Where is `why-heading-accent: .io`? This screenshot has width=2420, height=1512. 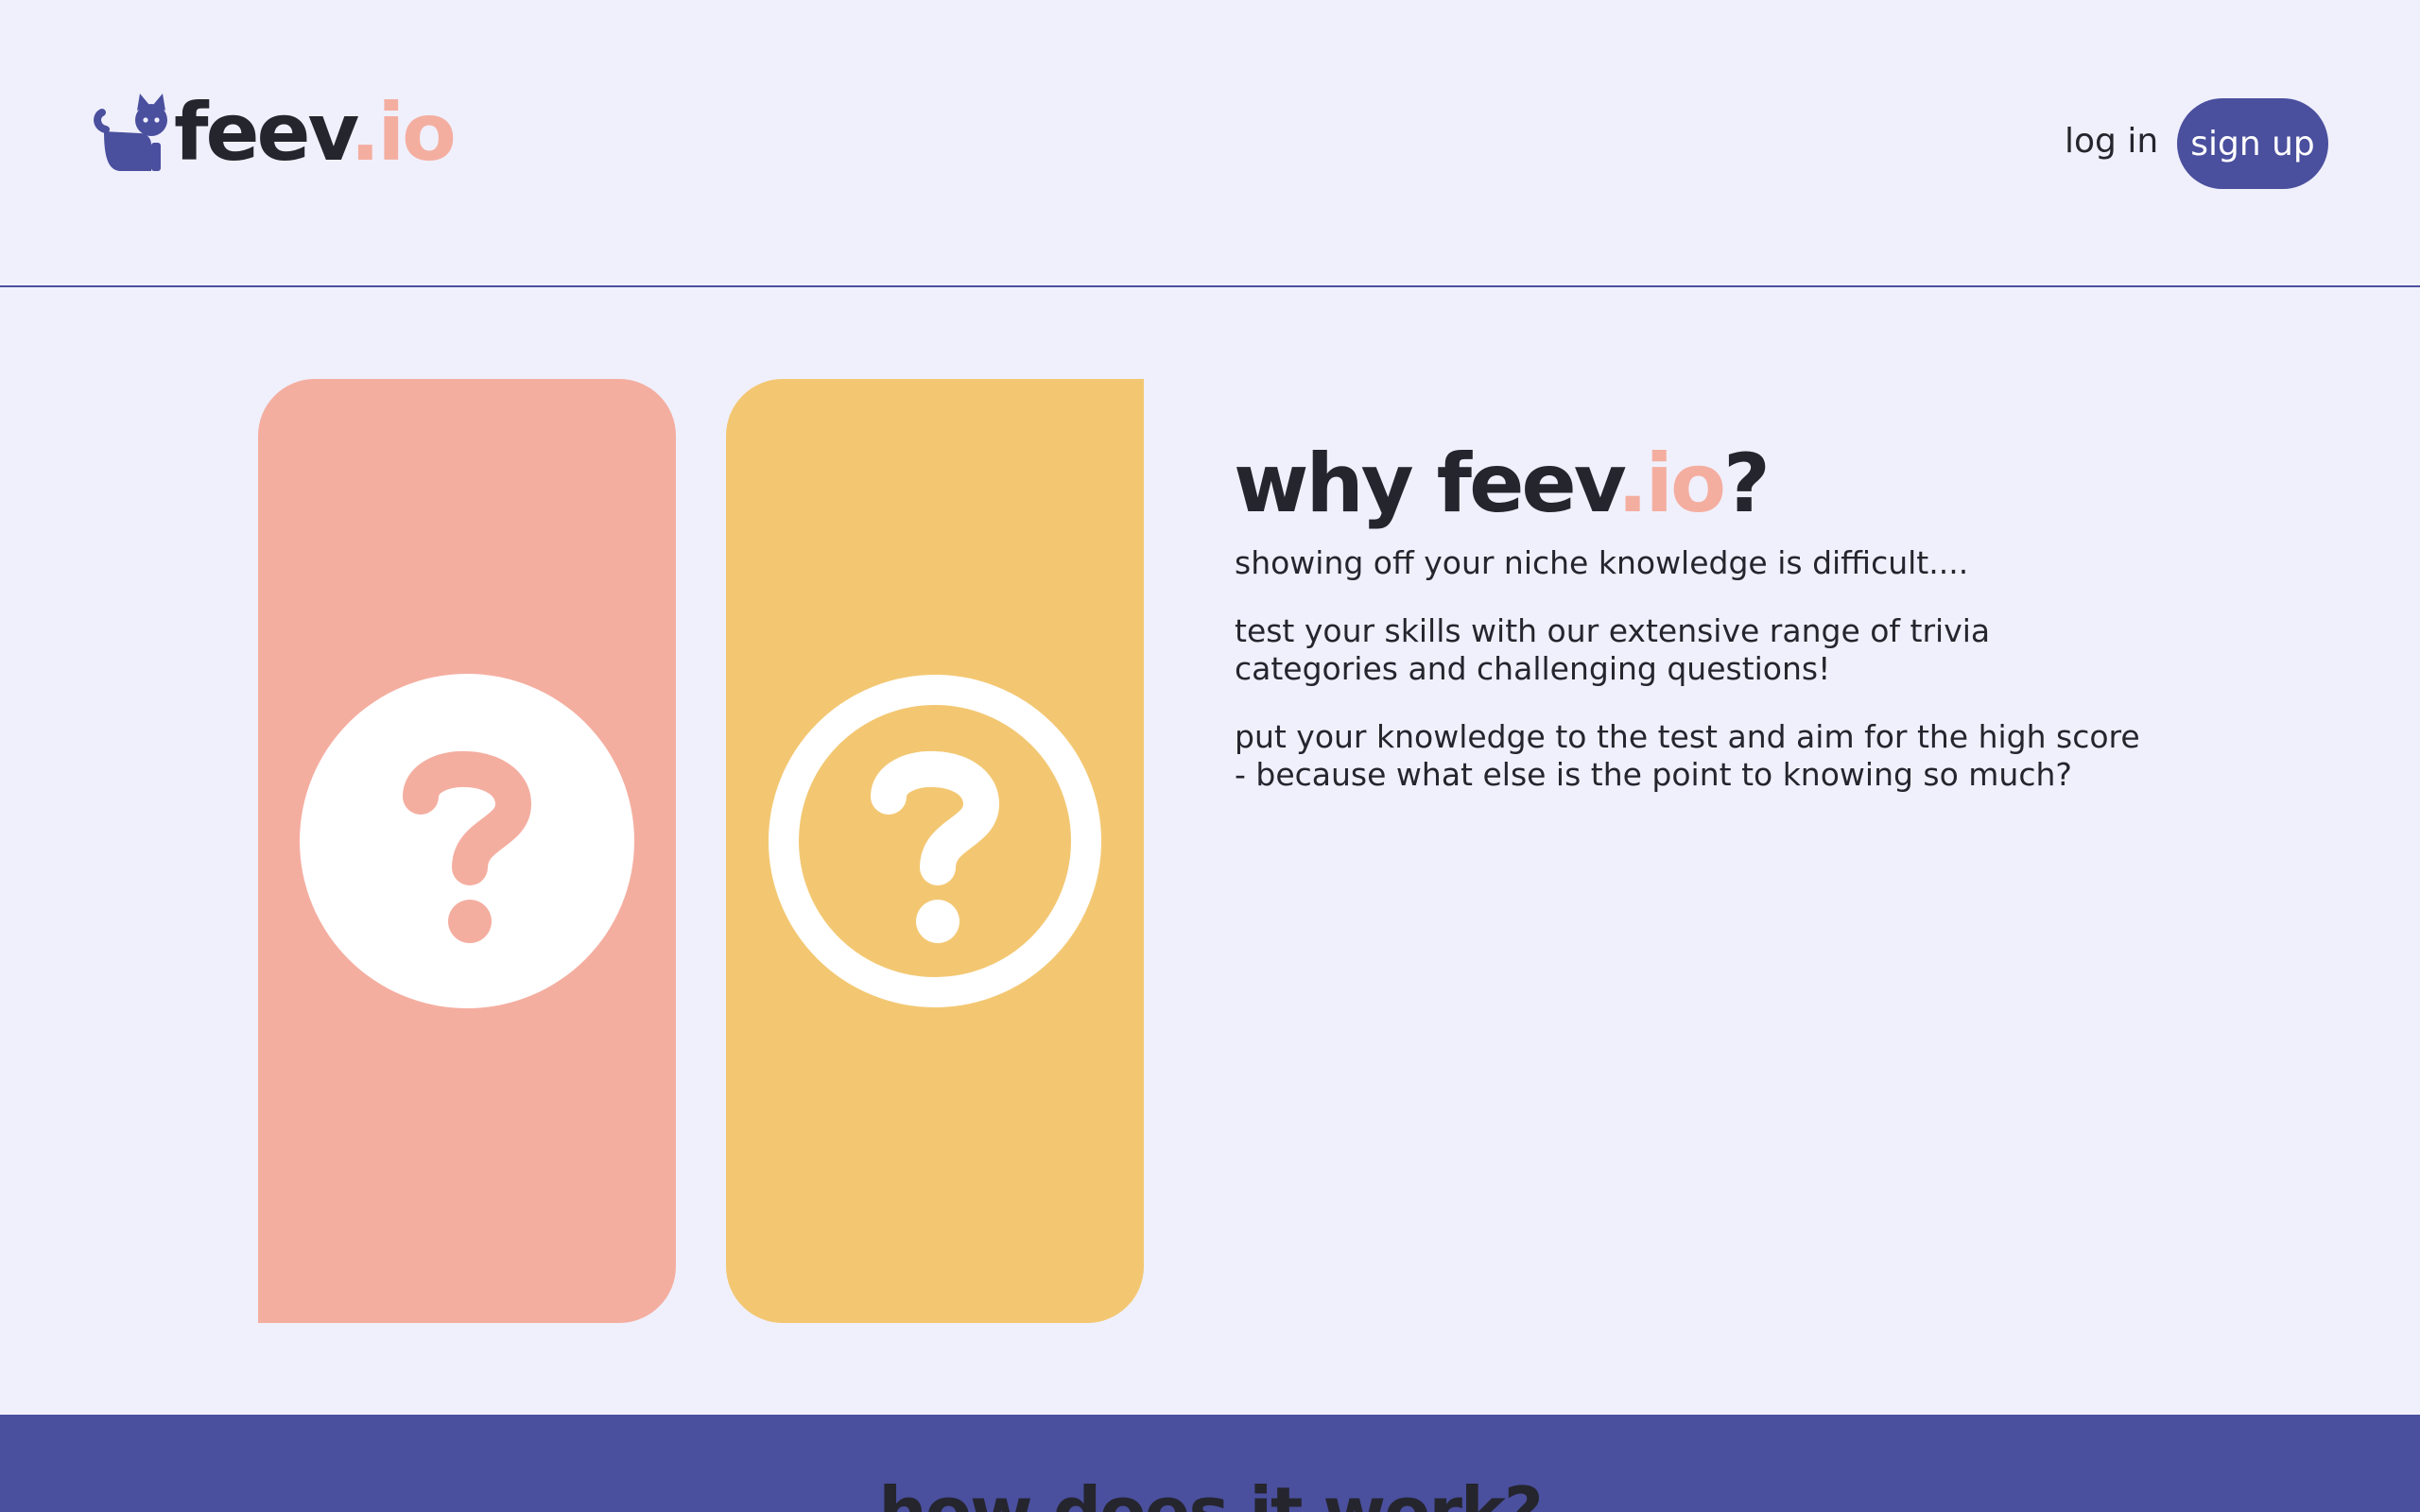
why-heading-accent: .io is located at coordinates (1671, 484).